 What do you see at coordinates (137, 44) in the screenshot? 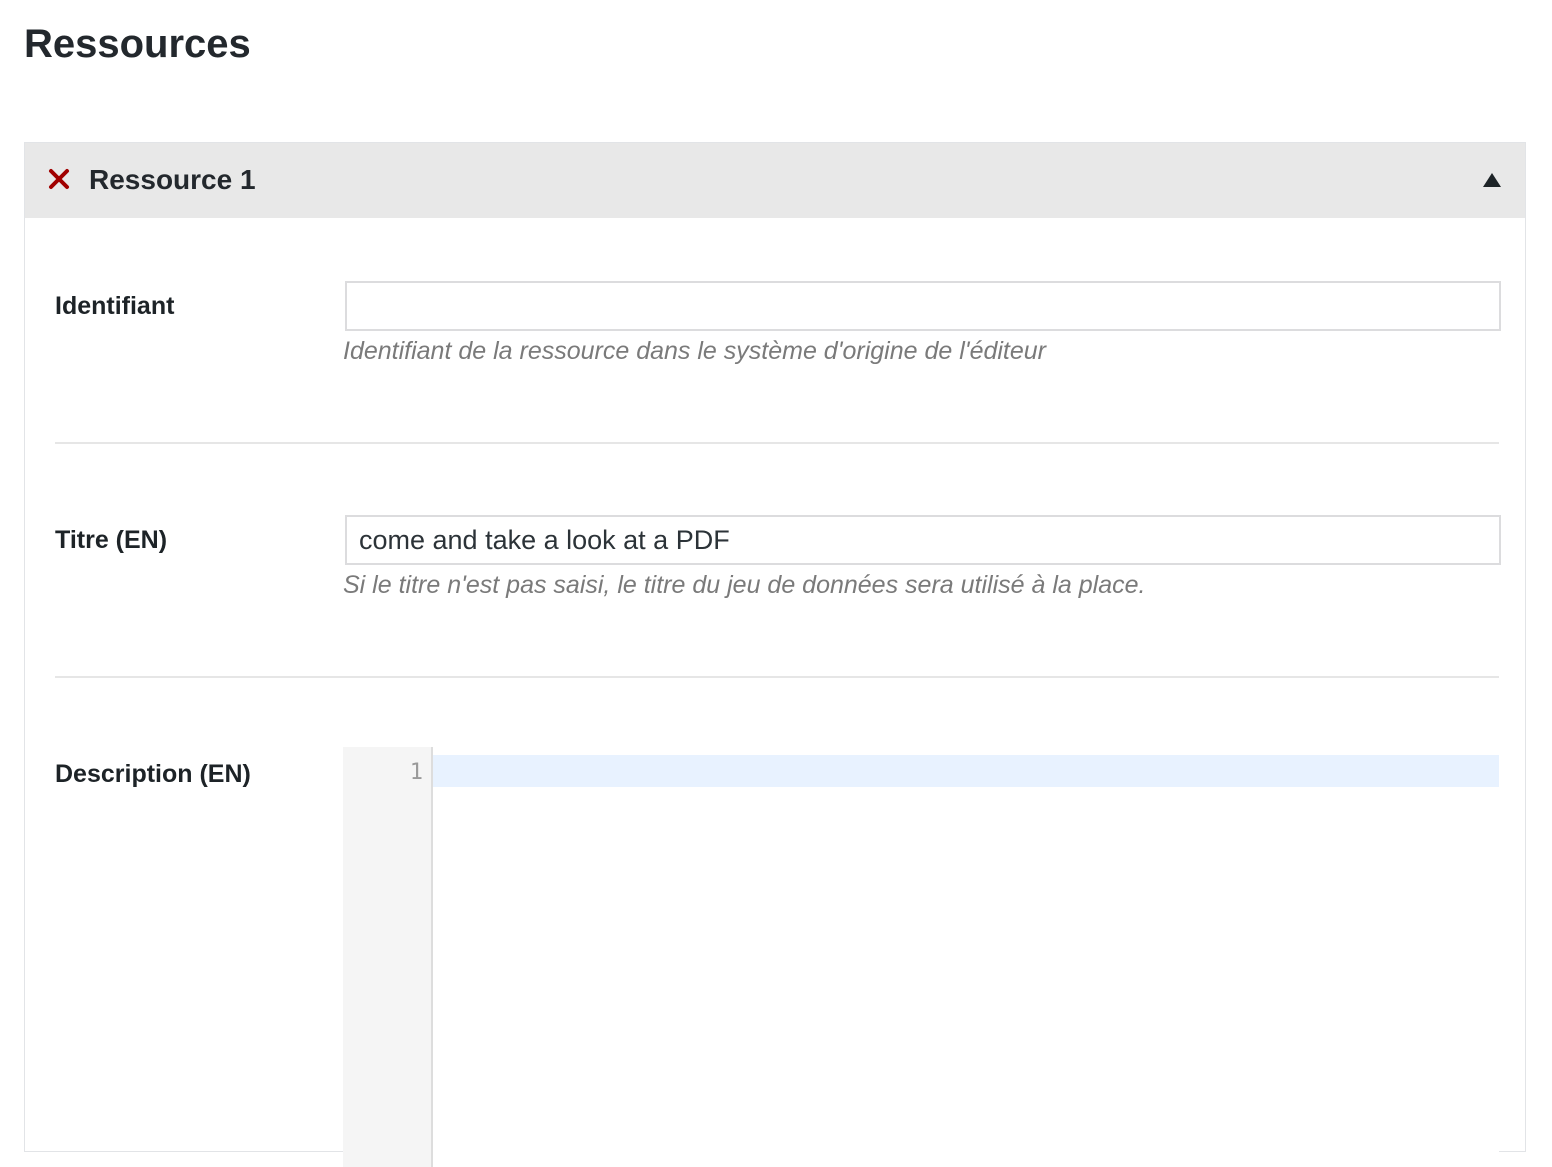
I see `page-title: Ressources` at bounding box center [137, 44].